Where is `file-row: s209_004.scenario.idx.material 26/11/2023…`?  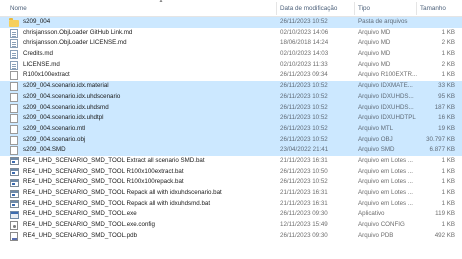 file-row: s209_004.scenario.idx.material 26/11/2023… is located at coordinates (231, 86).